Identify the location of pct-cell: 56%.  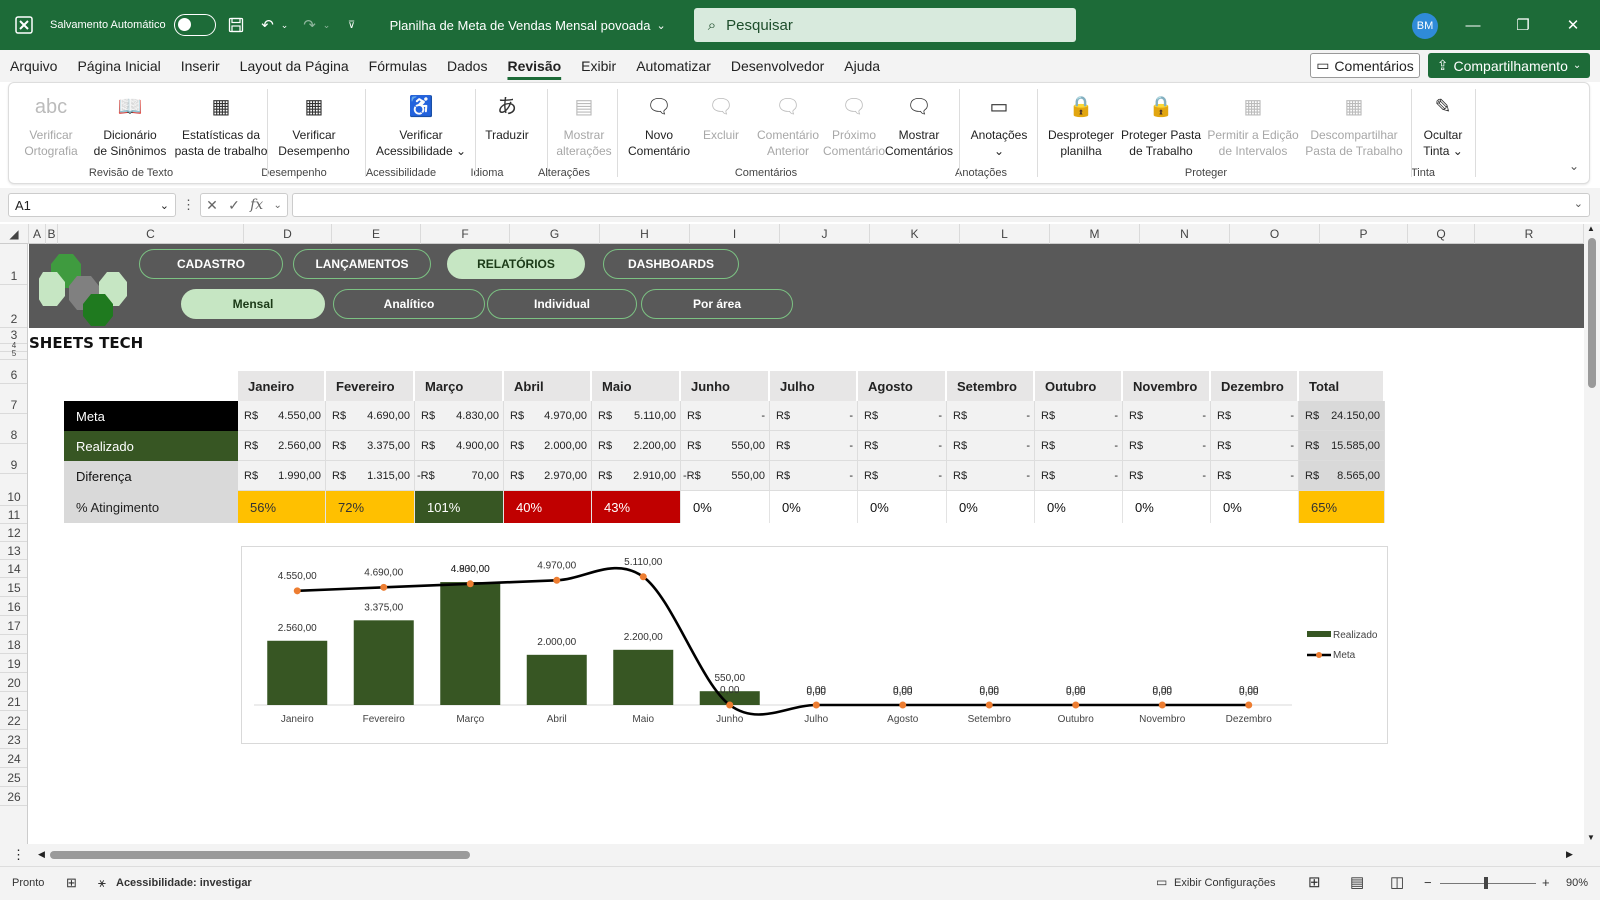
(282, 507).